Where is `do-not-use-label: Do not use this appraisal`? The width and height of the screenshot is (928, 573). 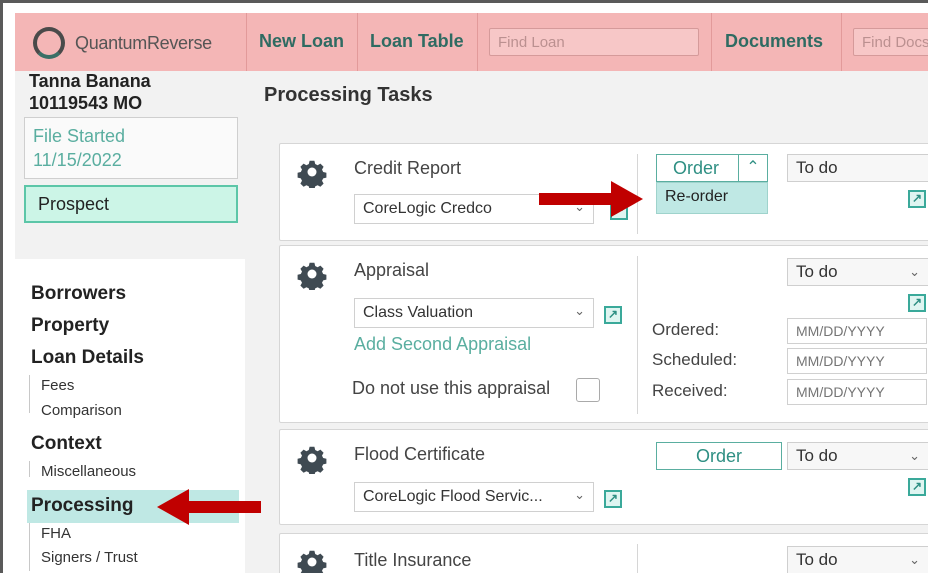 do-not-use-label: Do not use this appraisal is located at coordinates (451, 388).